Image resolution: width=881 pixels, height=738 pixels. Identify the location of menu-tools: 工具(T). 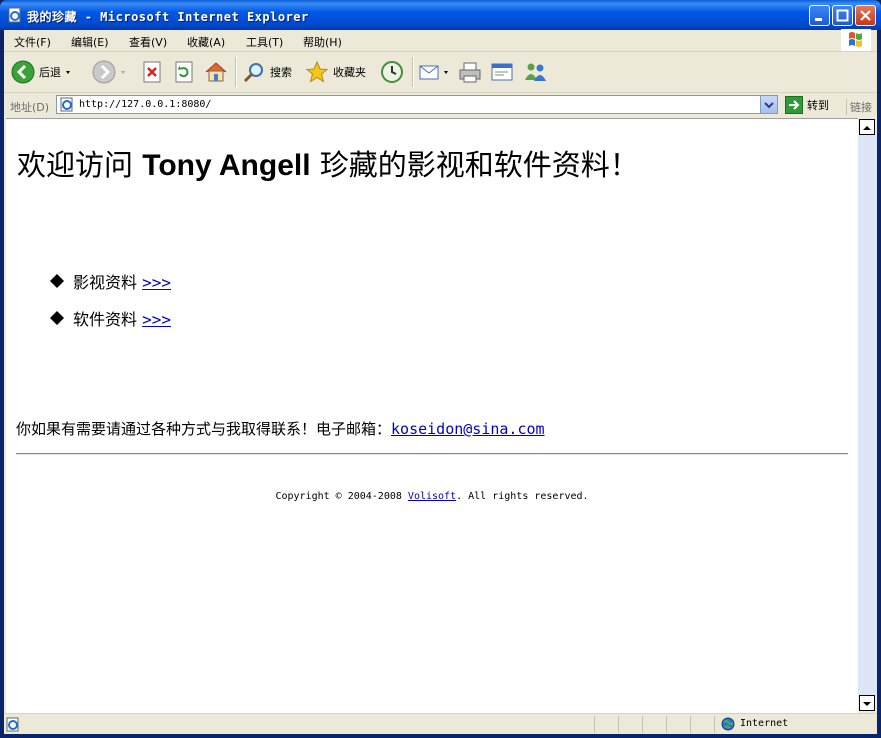
(264, 42).